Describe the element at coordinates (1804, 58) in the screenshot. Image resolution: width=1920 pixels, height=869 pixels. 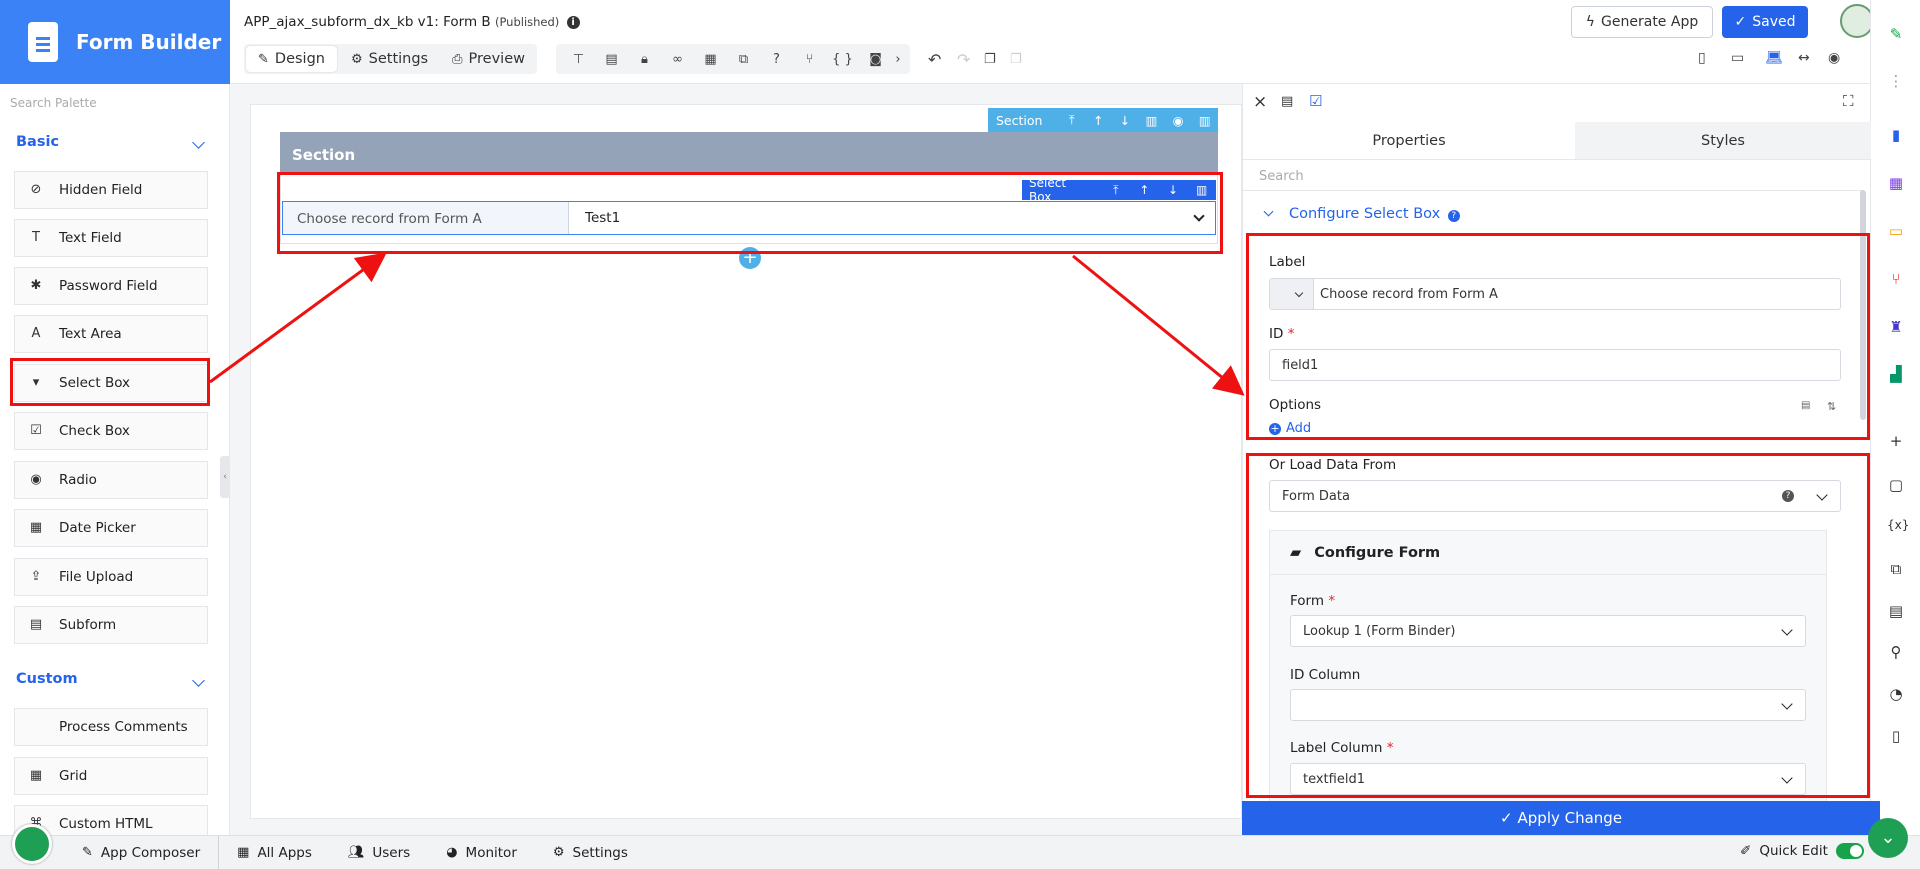
I see `resize-icon: ↔` at that location.